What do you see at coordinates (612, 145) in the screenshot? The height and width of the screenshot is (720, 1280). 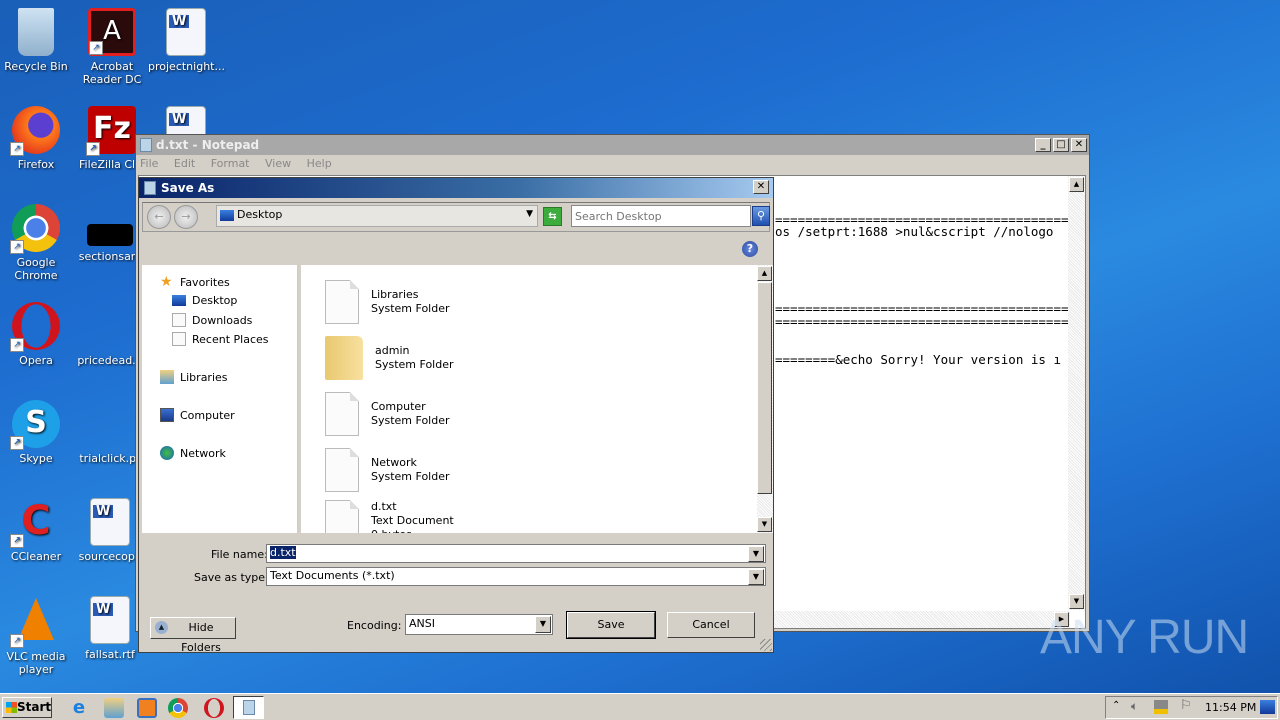 I see `notepad-title-bar: d.txt - Notepad _ □ ✕` at bounding box center [612, 145].